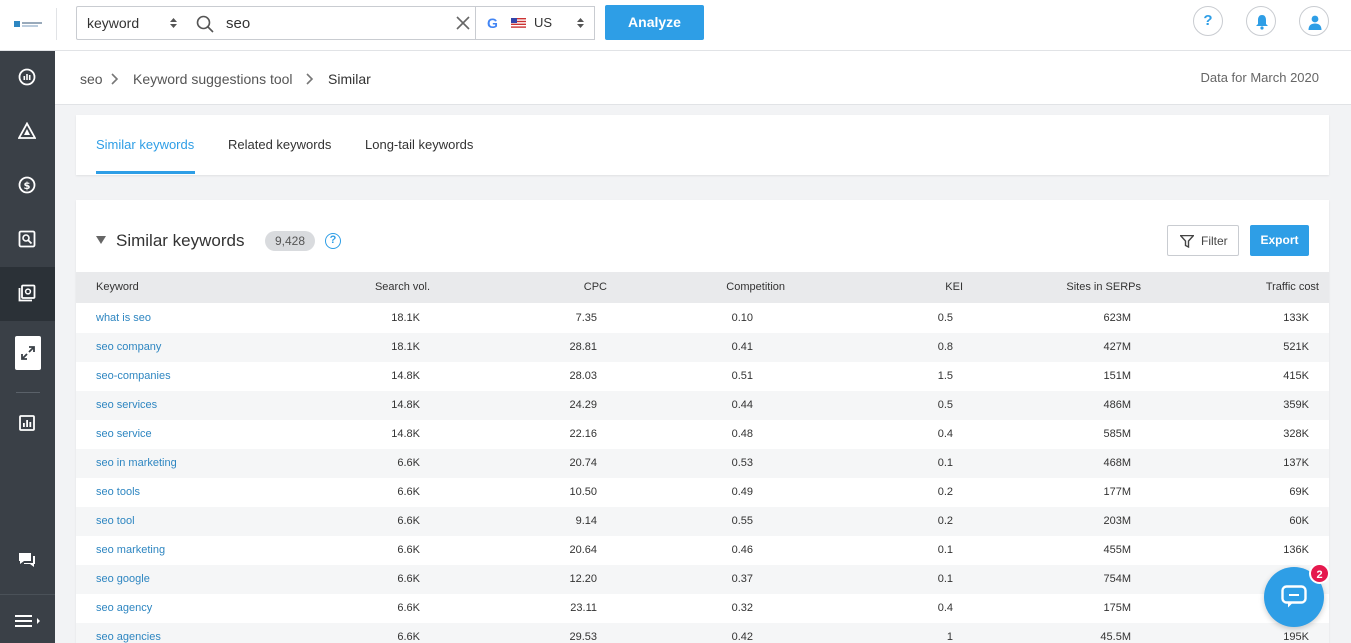 This screenshot has height=643, width=1351. I want to click on breadcrumb-item-tool: Keyword suggestions tool, so click(213, 79).